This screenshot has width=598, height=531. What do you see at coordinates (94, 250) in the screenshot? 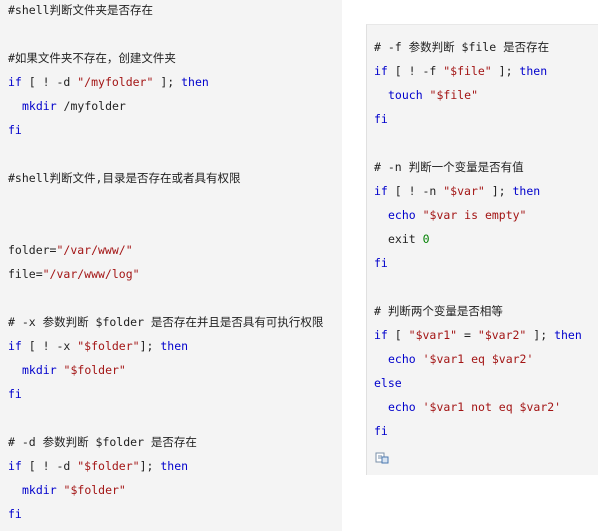
I see `string-literal: "/var/www/"` at bounding box center [94, 250].